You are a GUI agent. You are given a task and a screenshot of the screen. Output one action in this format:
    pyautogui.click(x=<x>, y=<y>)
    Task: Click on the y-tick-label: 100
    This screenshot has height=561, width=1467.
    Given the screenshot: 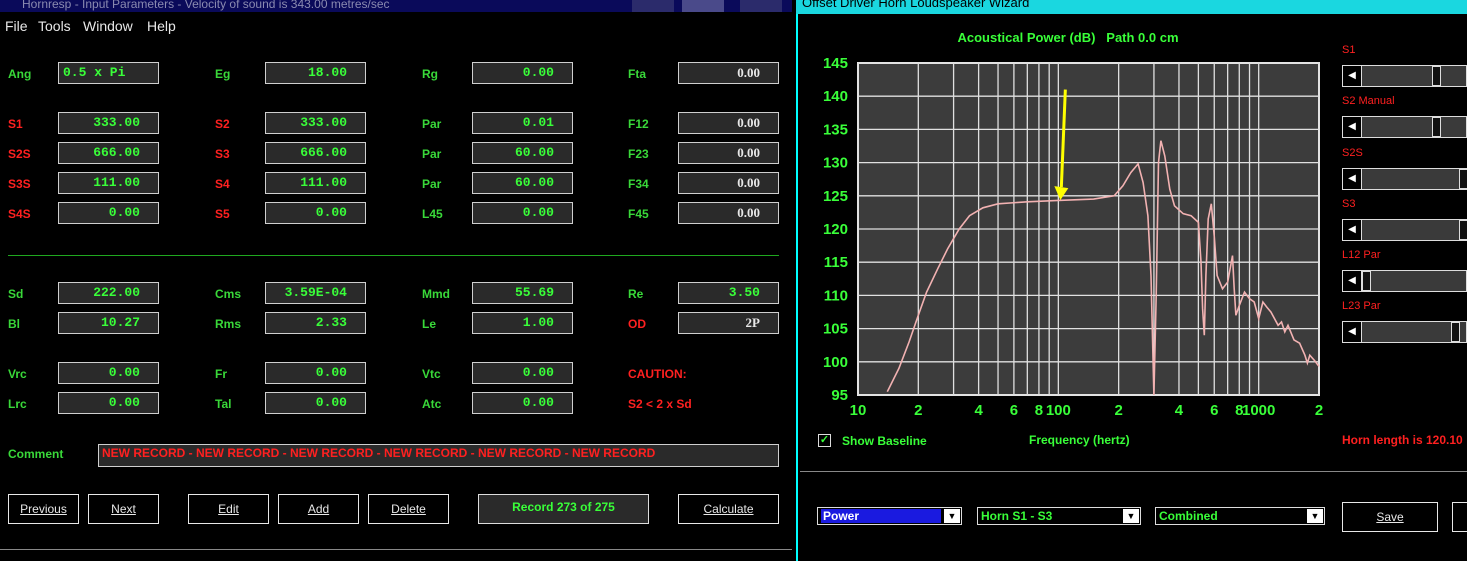 What is the action you would take?
    pyautogui.click(x=835, y=362)
    